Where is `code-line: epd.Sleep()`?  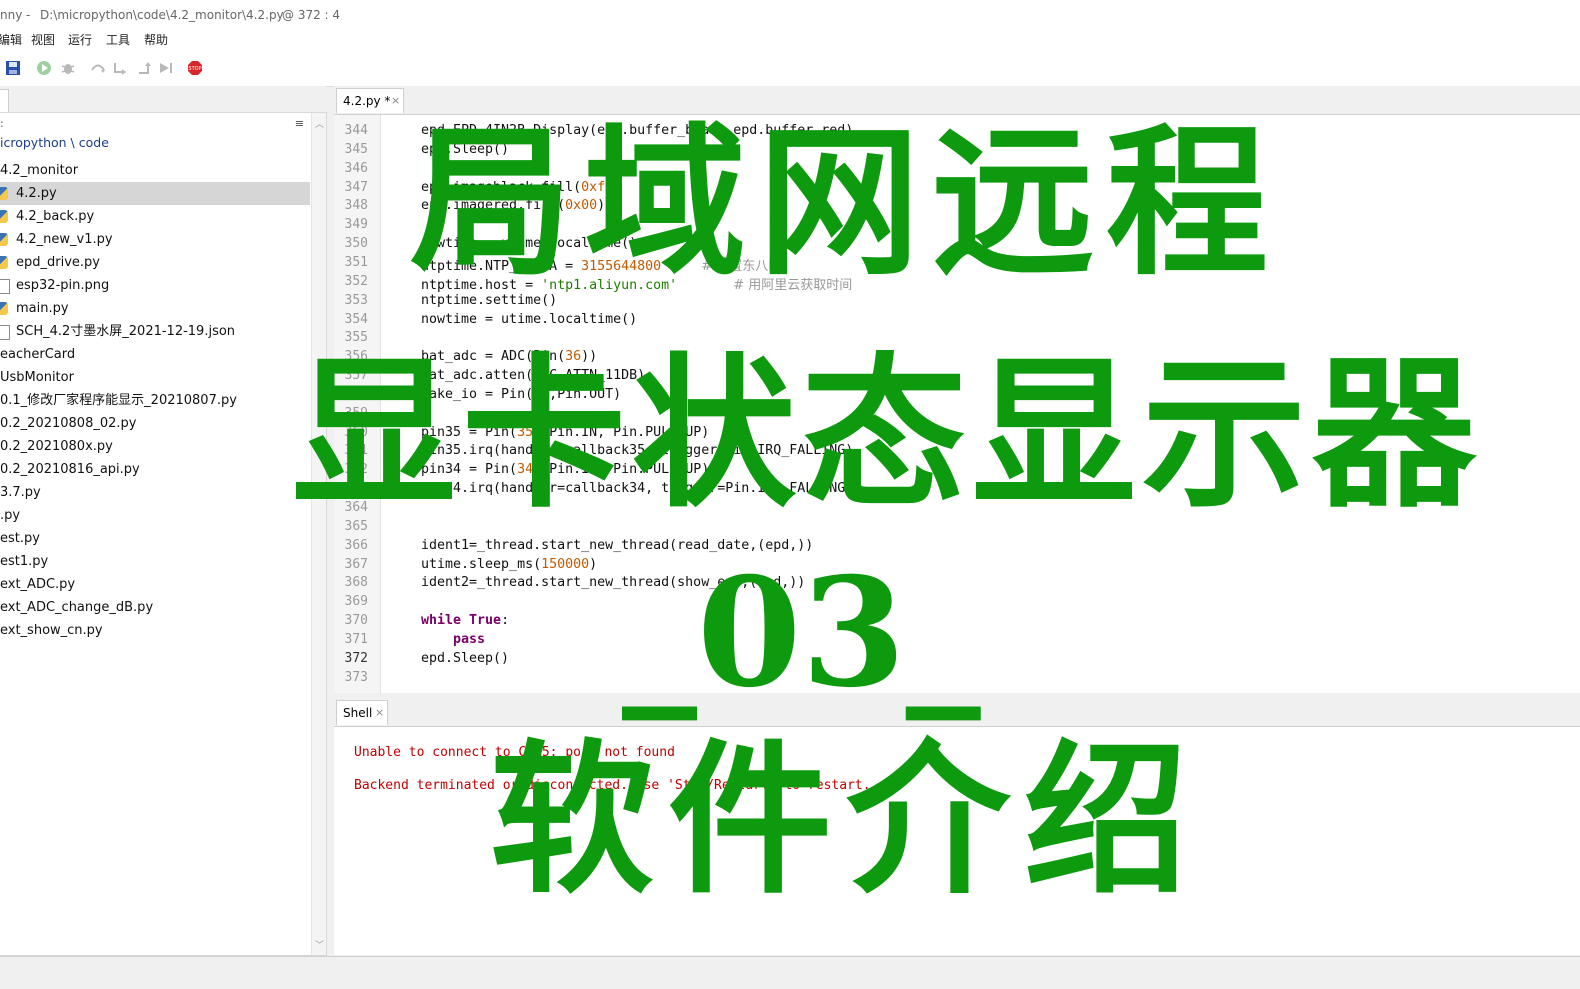 code-line: epd.Sleep() is located at coordinates (465, 658).